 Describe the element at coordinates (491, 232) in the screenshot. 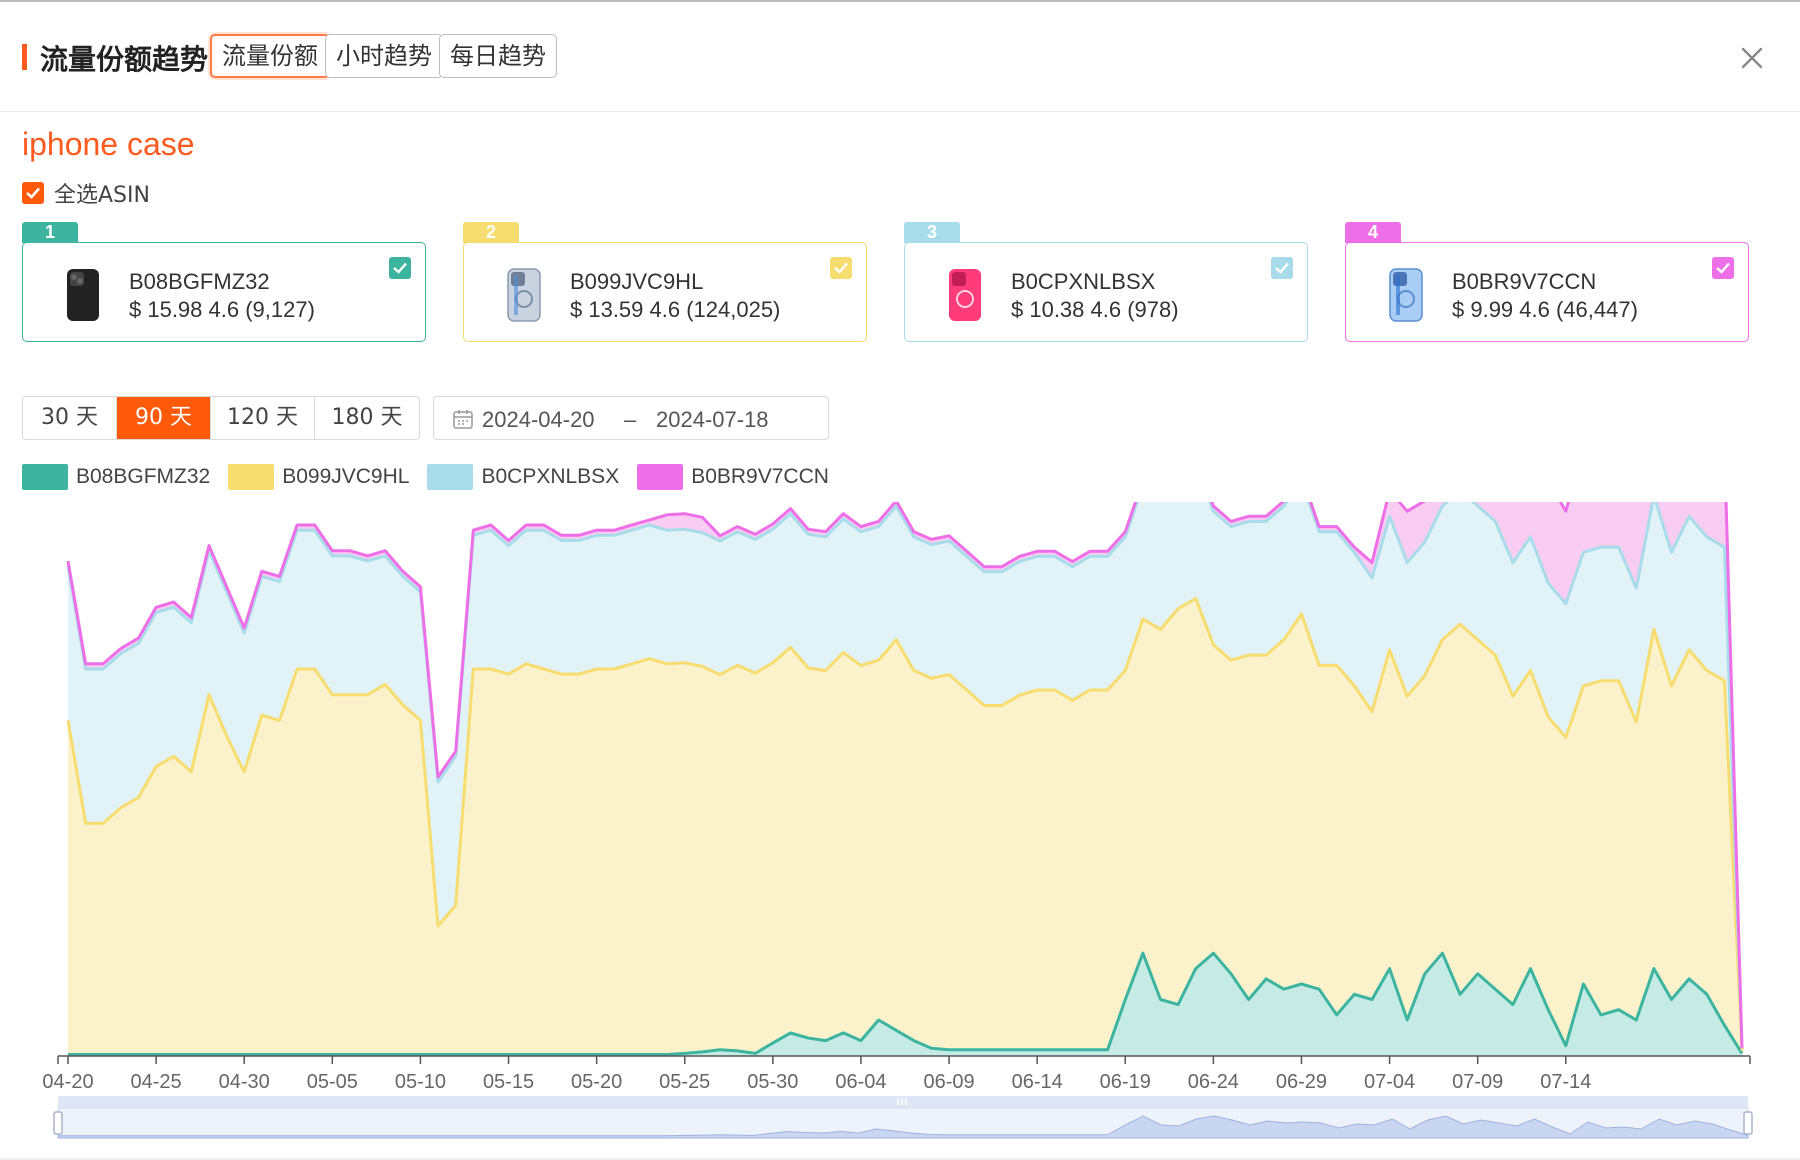

I see `rank-badge: 2` at that location.